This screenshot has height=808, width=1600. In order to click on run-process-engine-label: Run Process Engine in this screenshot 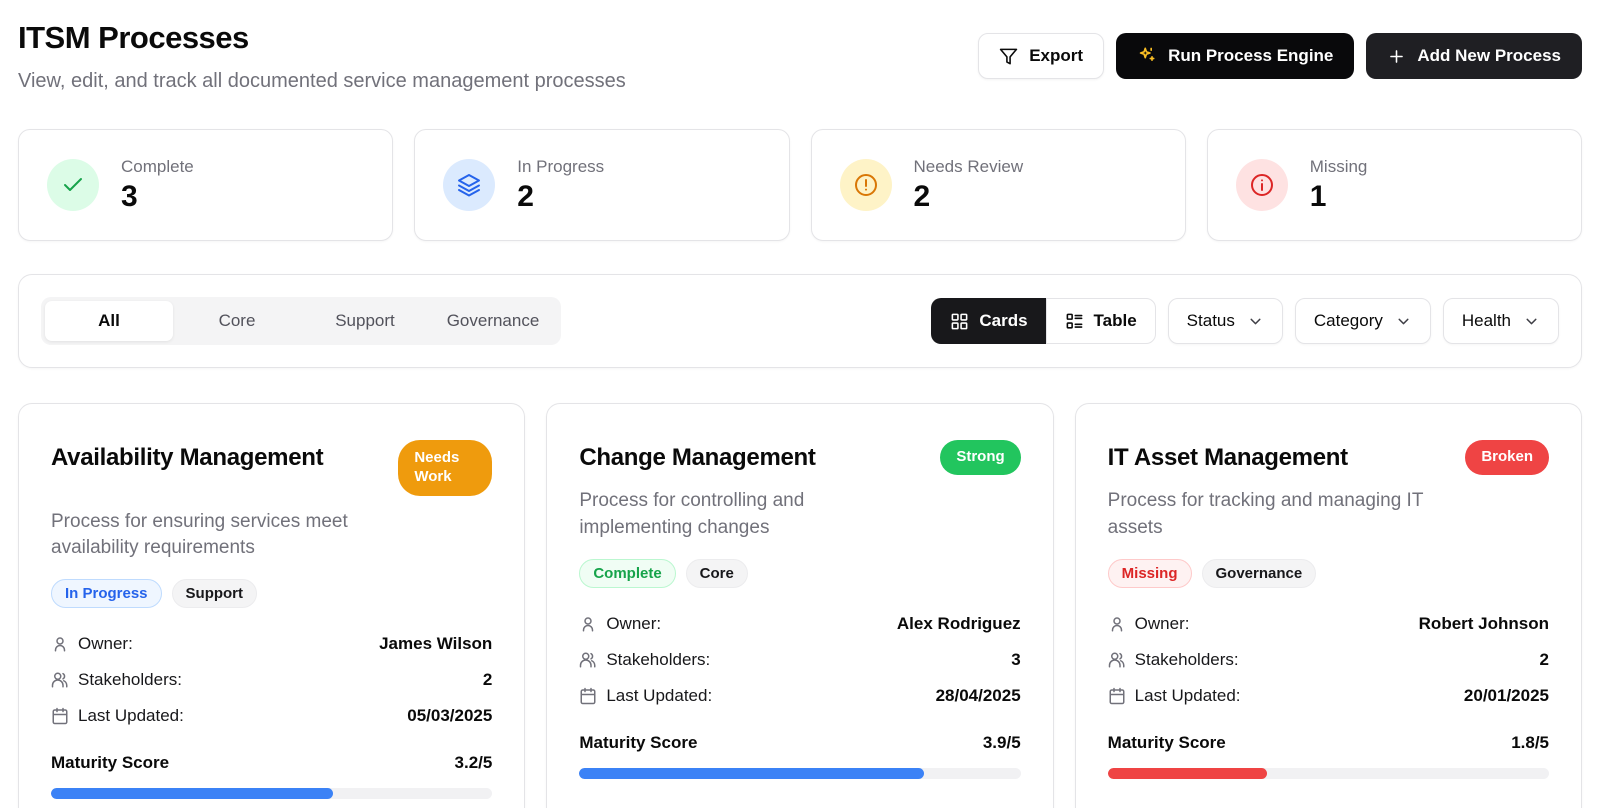, I will do `click(1251, 55)`.